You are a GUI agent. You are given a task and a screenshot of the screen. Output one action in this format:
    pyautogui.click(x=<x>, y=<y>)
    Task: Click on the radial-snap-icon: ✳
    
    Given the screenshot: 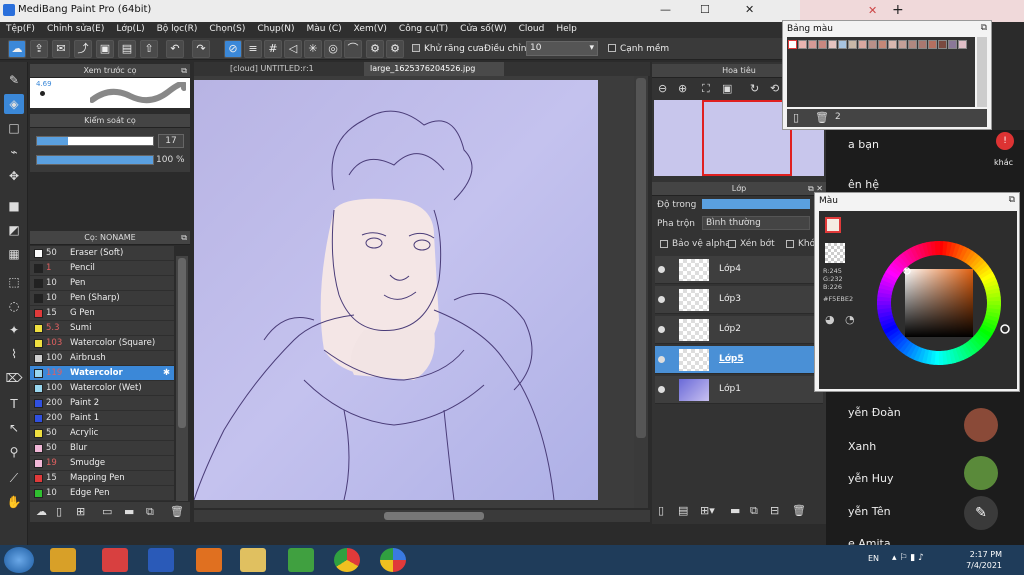 What is the action you would take?
    pyautogui.click(x=313, y=49)
    